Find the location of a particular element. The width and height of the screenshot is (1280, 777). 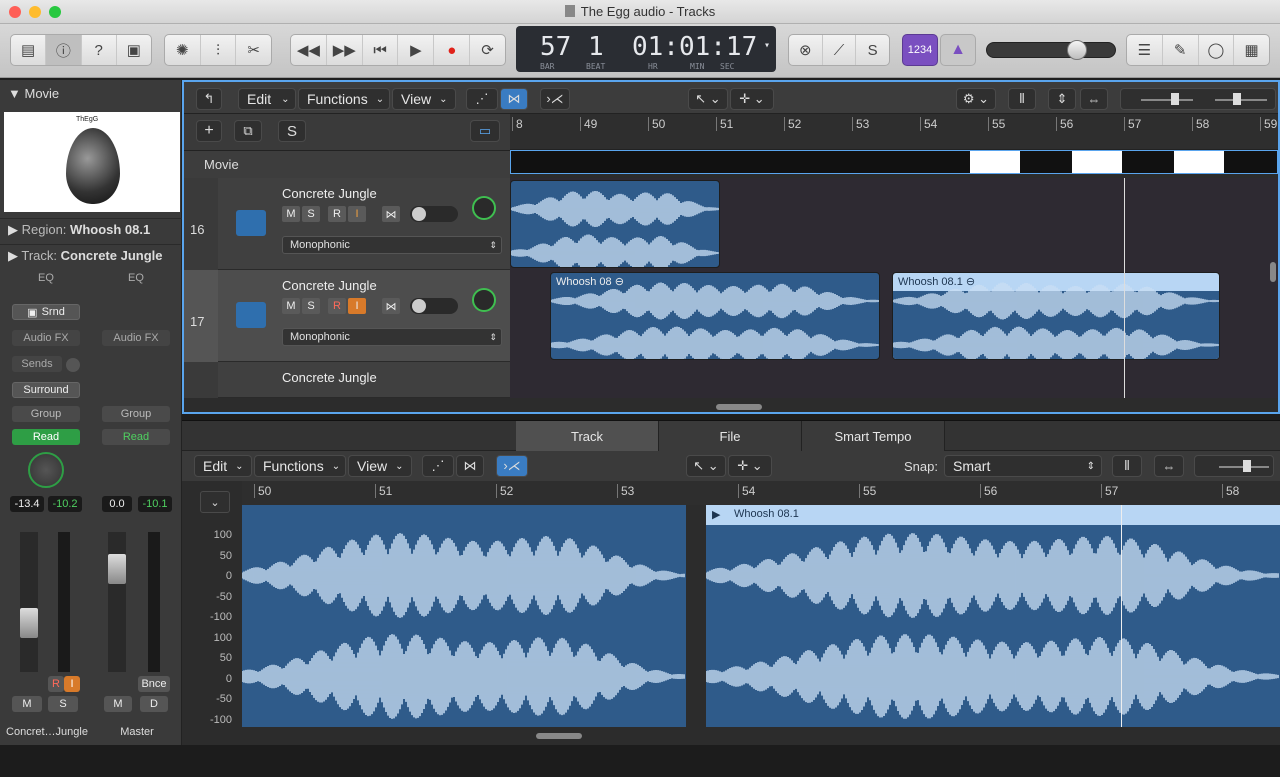

bounce-button: Bnce is located at coordinates (154, 684).